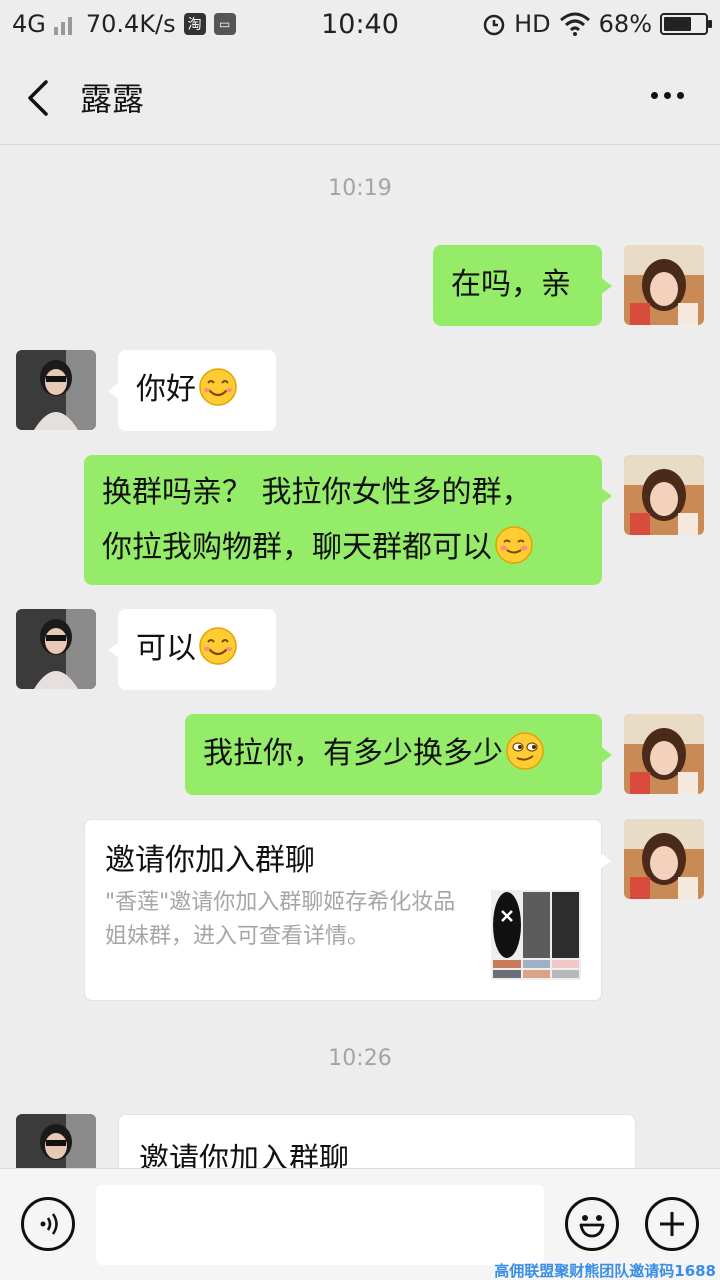 This screenshot has width=720, height=1280. Describe the element at coordinates (40, 98) in the screenshot. I see `back-arrow-icon` at that location.